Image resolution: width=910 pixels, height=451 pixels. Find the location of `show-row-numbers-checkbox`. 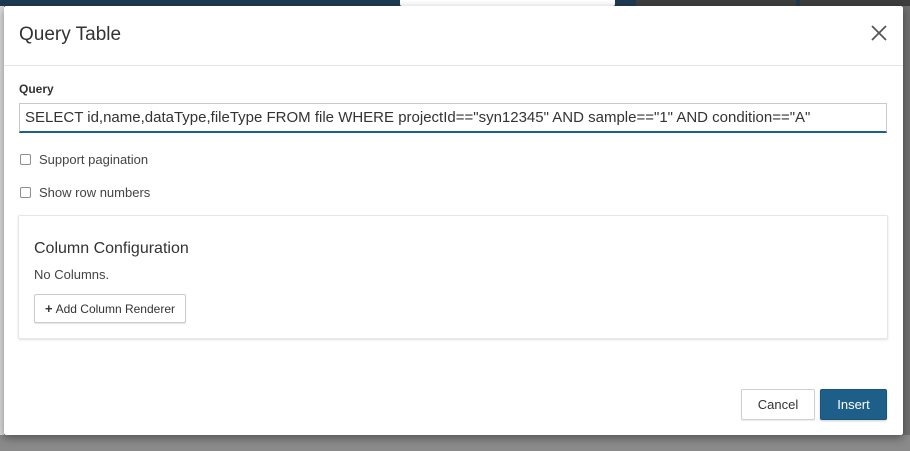

show-row-numbers-checkbox is located at coordinates (25, 192).